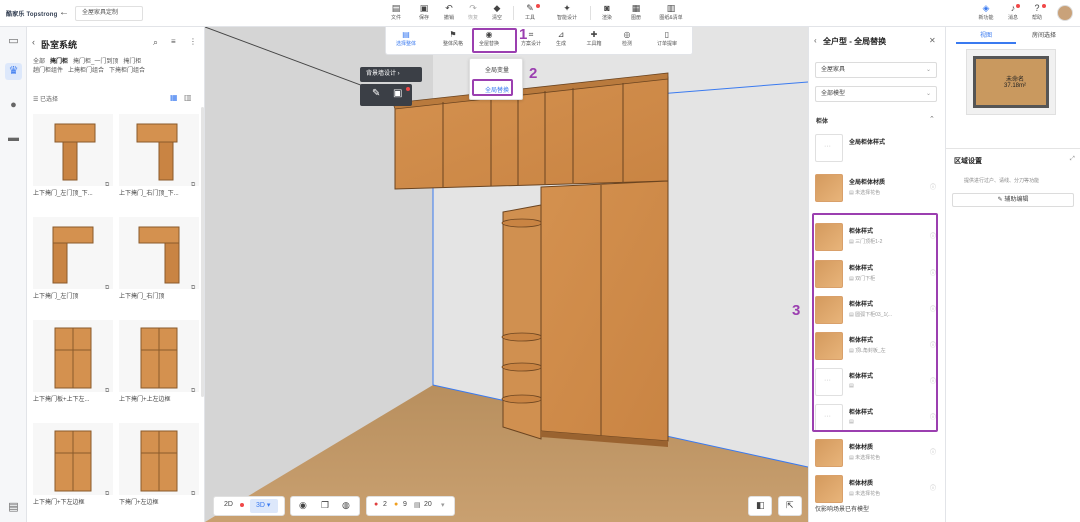 This screenshot has height=522, width=1080. What do you see at coordinates (13, 138) in the screenshot?
I see `sofa-icon: ▬` at bounding box center [13, 138].